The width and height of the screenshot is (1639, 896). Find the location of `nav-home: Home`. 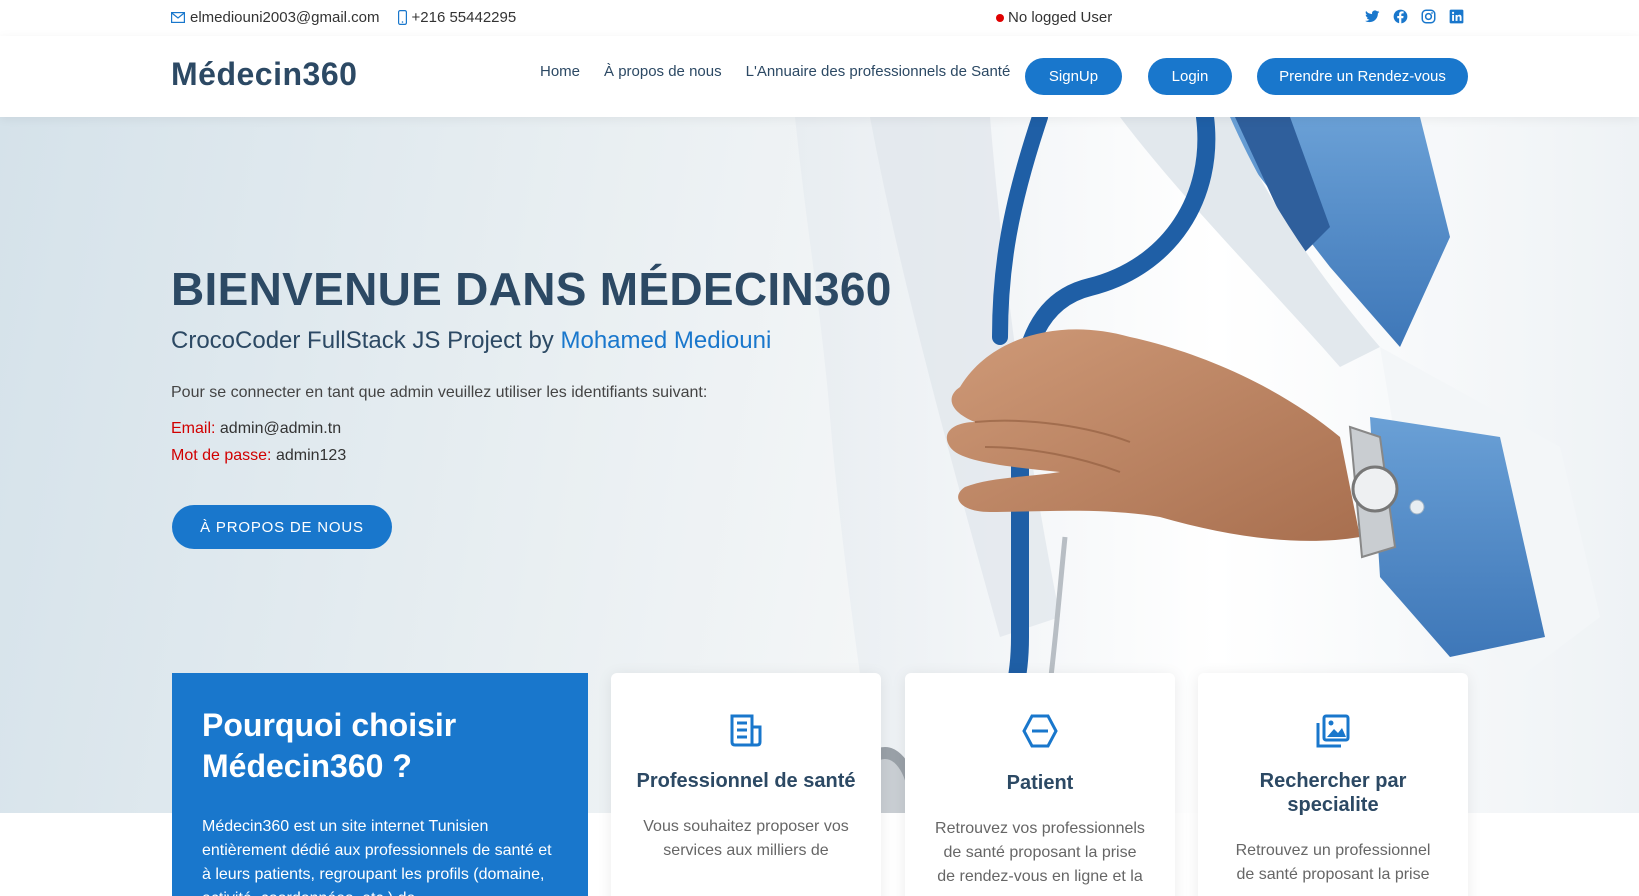

nav-home: Home is located at coordinates (560, 71).